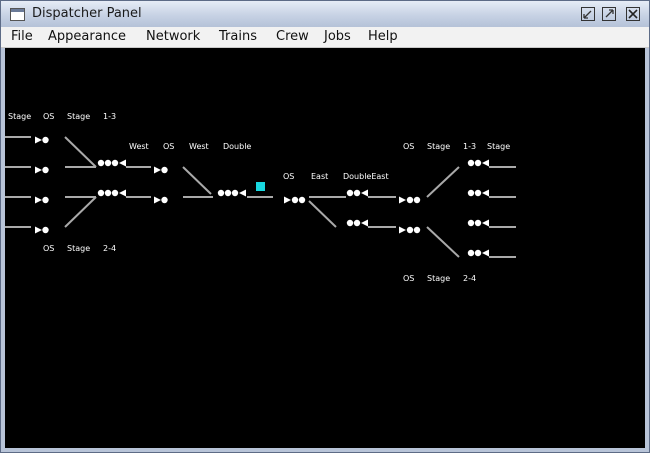 Image resolution: width=650 pixels, height=453 pixels. I want to click on track-label: DoubleEast, so click(366, 176).